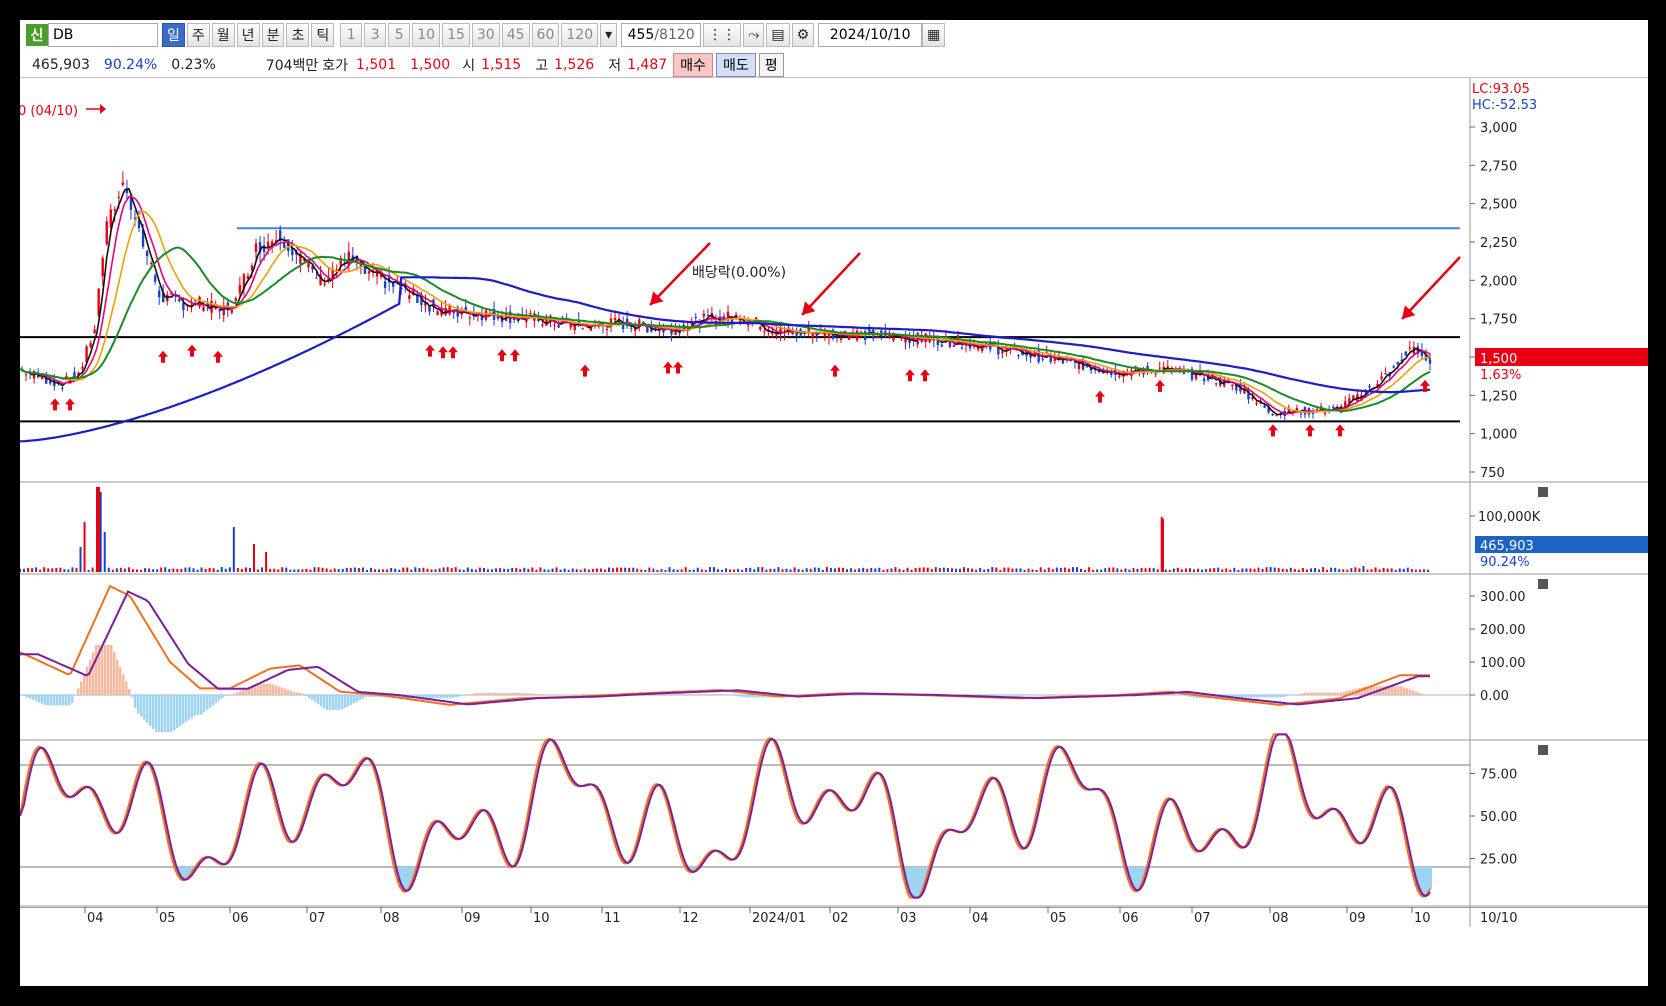 Image resolution: width=1666 pixels, height=1006 pixels. I want to click on compare-icon: ⤳, so click(754, 35).